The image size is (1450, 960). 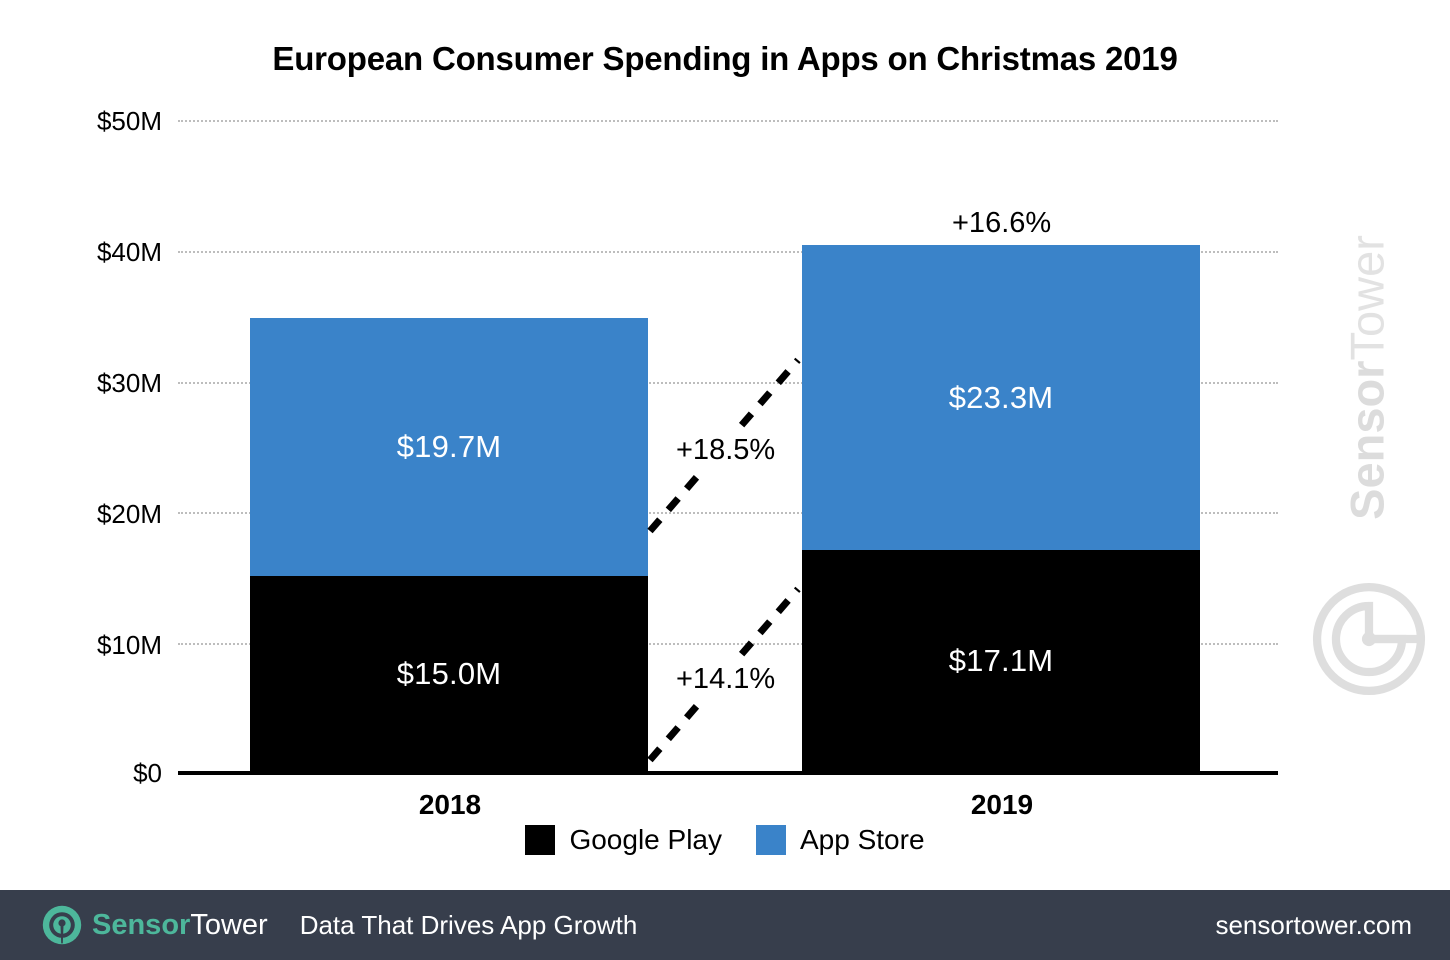 I want to click on watermark-text-bold: Sensor, so click(x=1367, y=440).